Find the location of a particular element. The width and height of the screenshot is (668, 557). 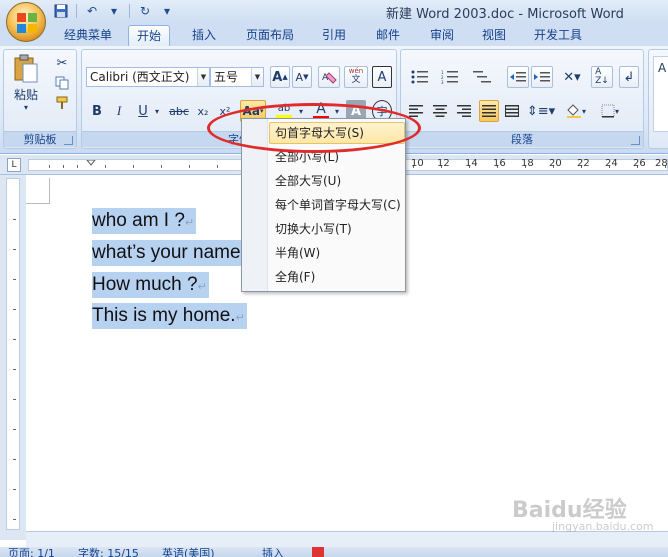

paste-icon is located at coordinates (26, 68).